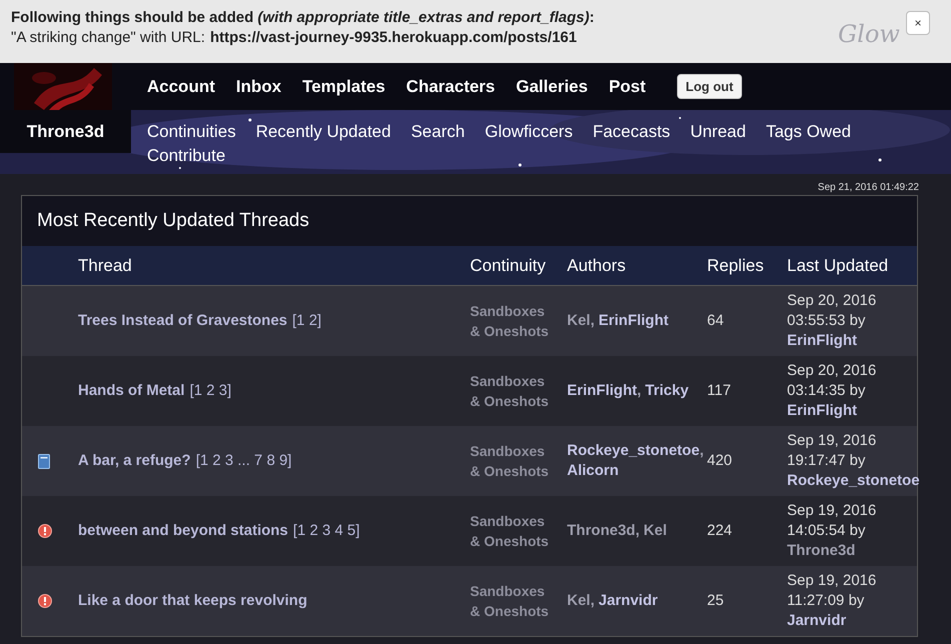 The width and height of the screenshot is (951, 644). I want to click on subnav-link: Facecasts, so click(631, 132).